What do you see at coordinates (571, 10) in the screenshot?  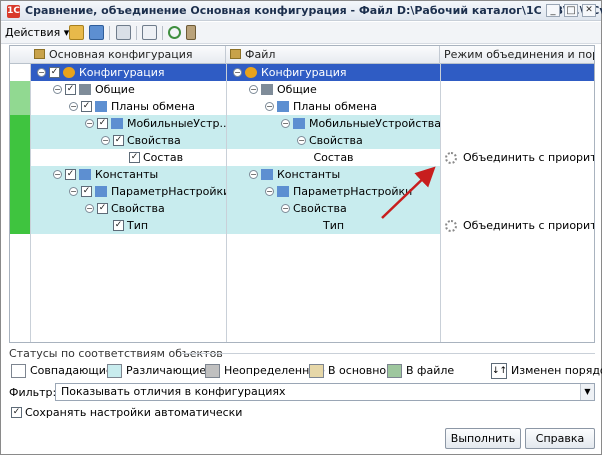 I see `maximize-button: □` at bounding box center [571, 10].